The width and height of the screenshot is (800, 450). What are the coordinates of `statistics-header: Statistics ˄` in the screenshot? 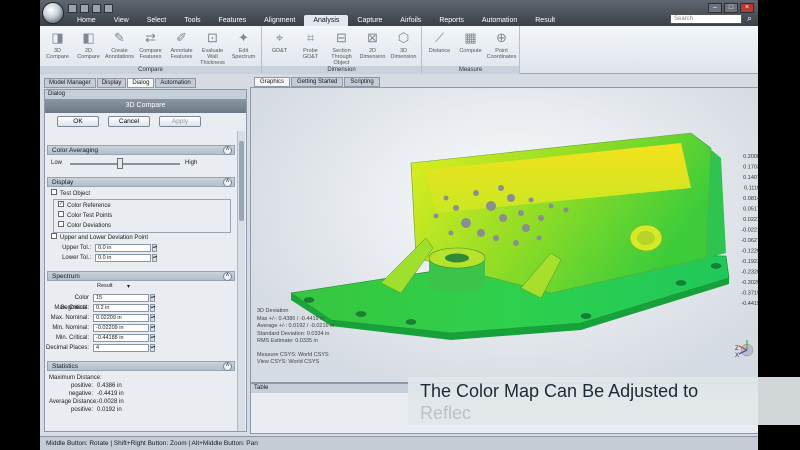 It's located at (141, 366).